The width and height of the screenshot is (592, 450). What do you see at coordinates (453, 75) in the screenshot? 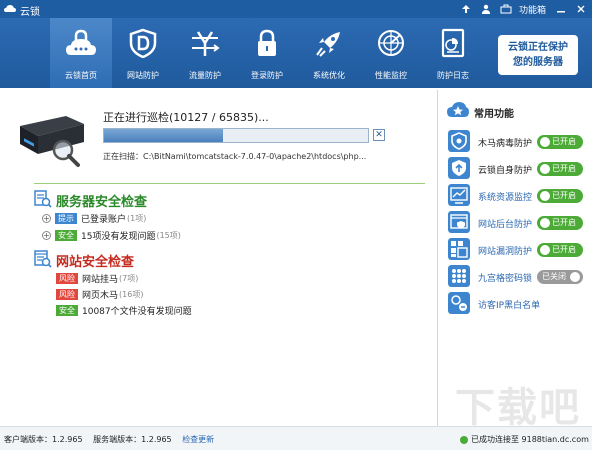
I see `nav-protect-log-label: 防护日志` at bounding box center [453, 75].